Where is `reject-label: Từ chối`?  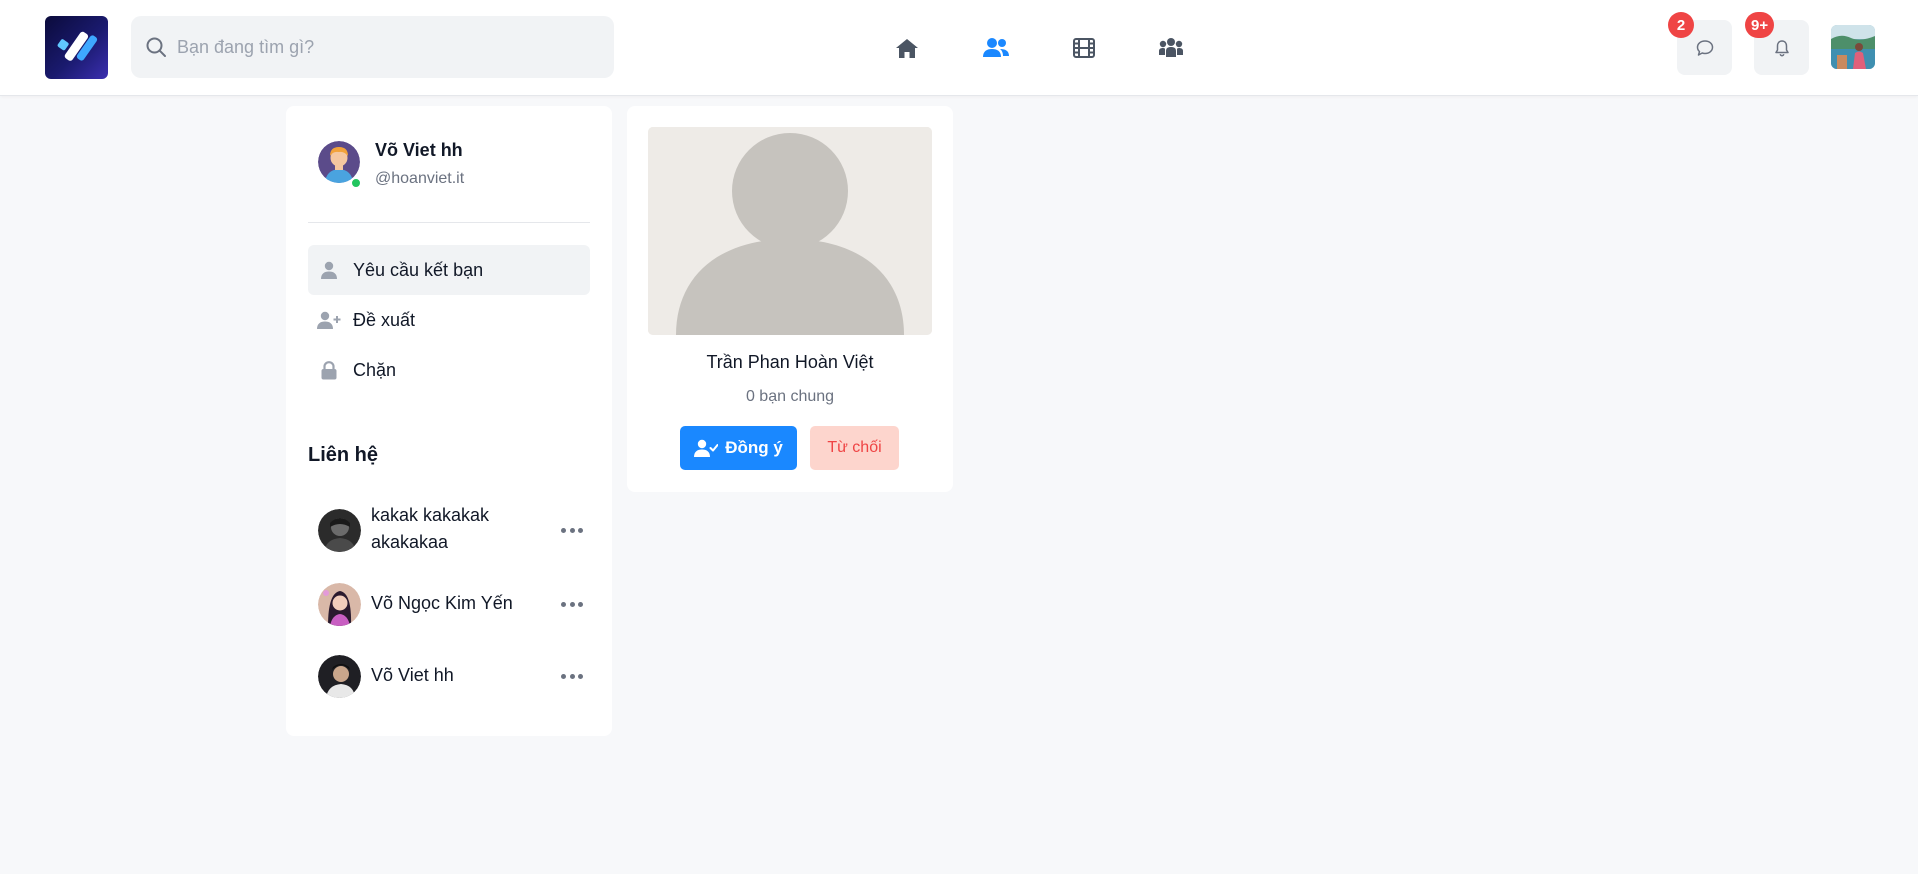 reject-label: Từ chối is located at coordinates (854, 447).